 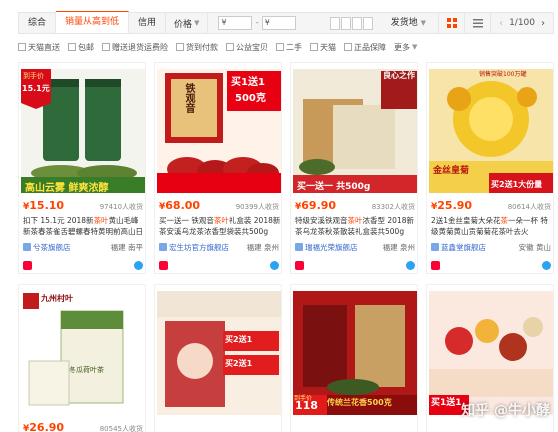 What do you see at coordinates (257, 23) in the screenshot?
I see `price-range: ¥ - ¥` at bounding box center [257, 23].